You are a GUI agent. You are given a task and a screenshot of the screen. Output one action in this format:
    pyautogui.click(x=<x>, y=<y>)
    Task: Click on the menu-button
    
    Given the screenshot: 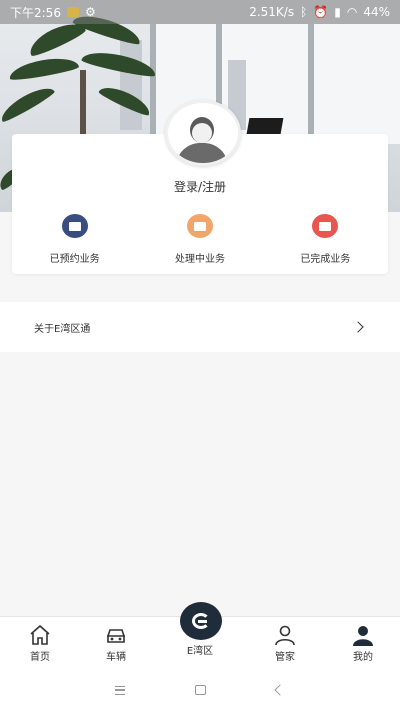 What is the action you would take?
    pyautogui.click(x=120, y=690)
    